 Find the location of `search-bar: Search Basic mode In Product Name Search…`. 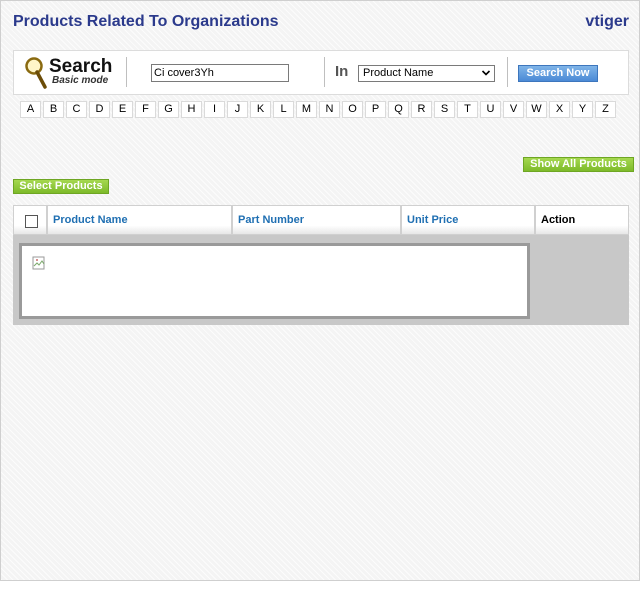

search-bar: Search Basic mode In Product Name Search… is located at coordinates (321, 72).